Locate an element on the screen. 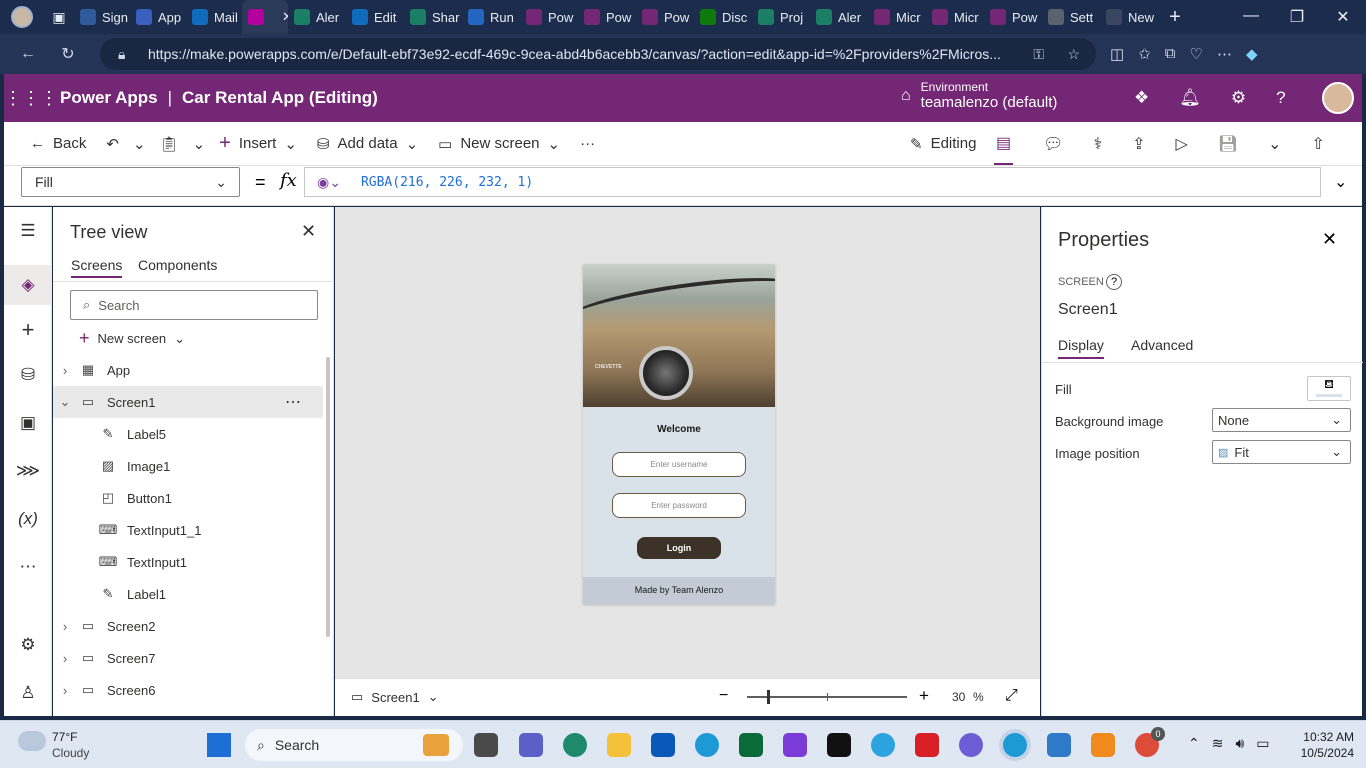  favorite-star-icon: ☆ is located at coordinates (1073, 54).